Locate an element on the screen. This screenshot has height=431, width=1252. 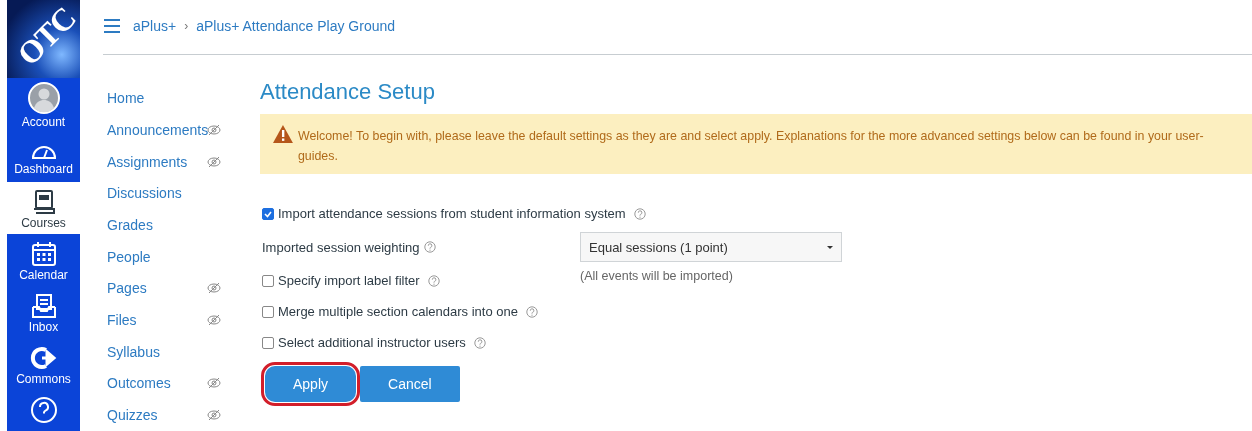
form-button: Cancel is located at coordinates (410, 384).